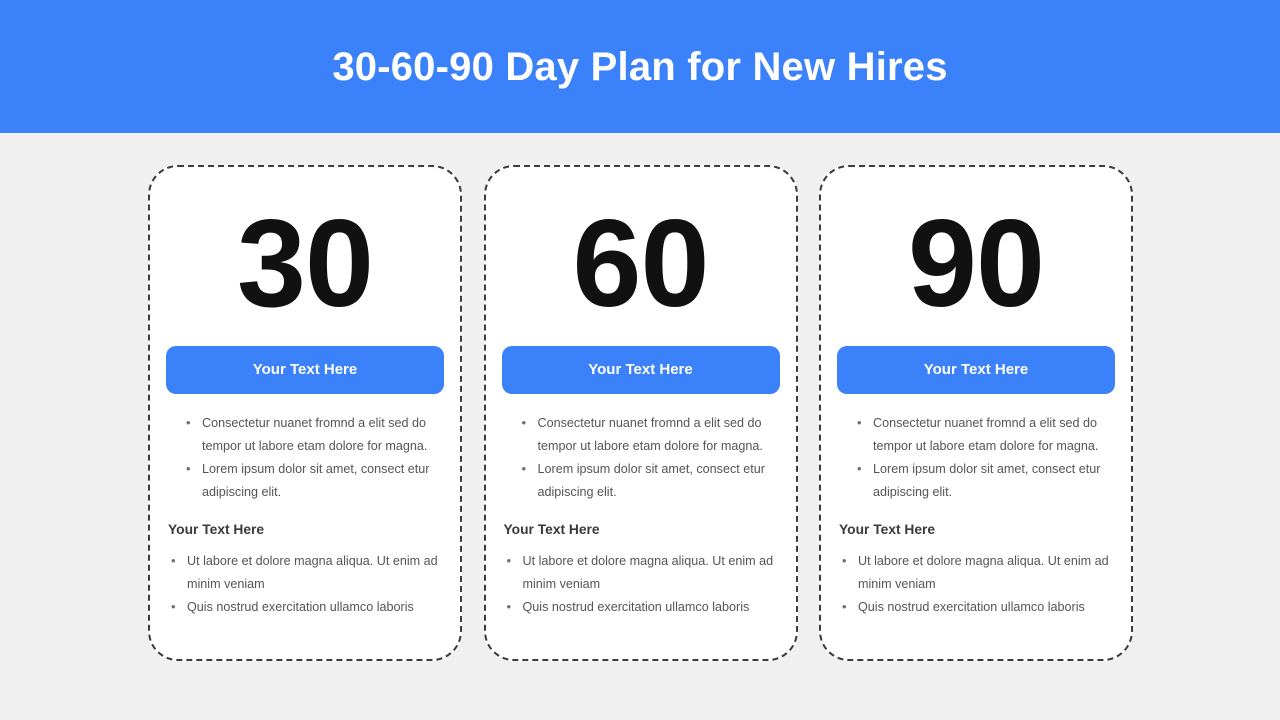  I want to click on day-number: 60, so click(641, 264).